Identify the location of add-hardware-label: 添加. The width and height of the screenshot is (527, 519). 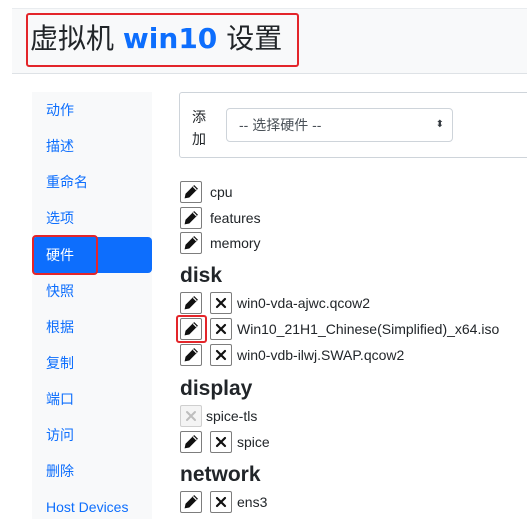
(199, 128).